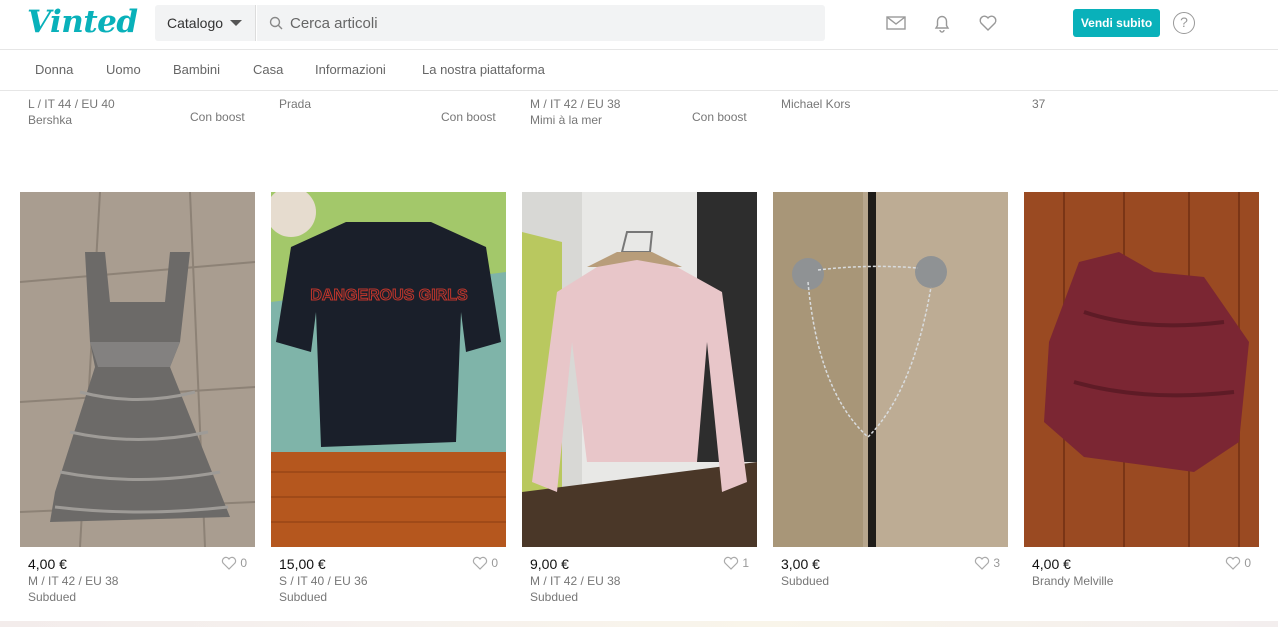 The image size is (1278, 627). I want to click on item-meta: Brandy Melville, so click(1072, 581).